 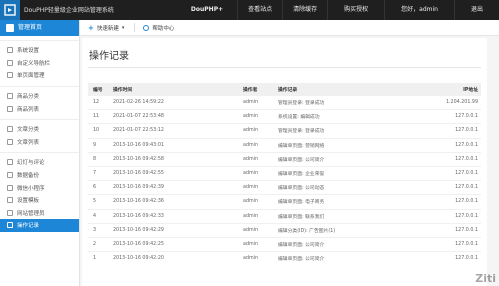 I want to click on cell-time: 2013-10-16 09:42:36, so click(x=138, y=202).